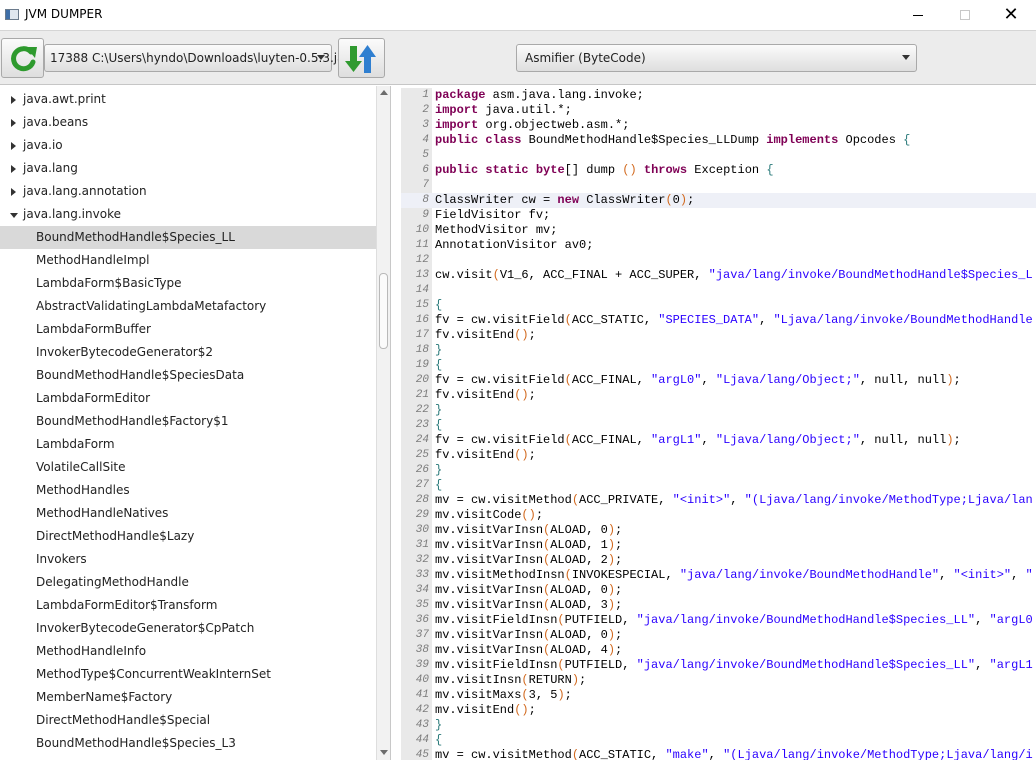 The width and height of the screenshot is (1036, 760). What do you see at coordinates (188, 628) in the screenshot?
I see `tree-class-item: InvokerBytecodeGenerator$CpPatch` at bounding box center [188, 628].